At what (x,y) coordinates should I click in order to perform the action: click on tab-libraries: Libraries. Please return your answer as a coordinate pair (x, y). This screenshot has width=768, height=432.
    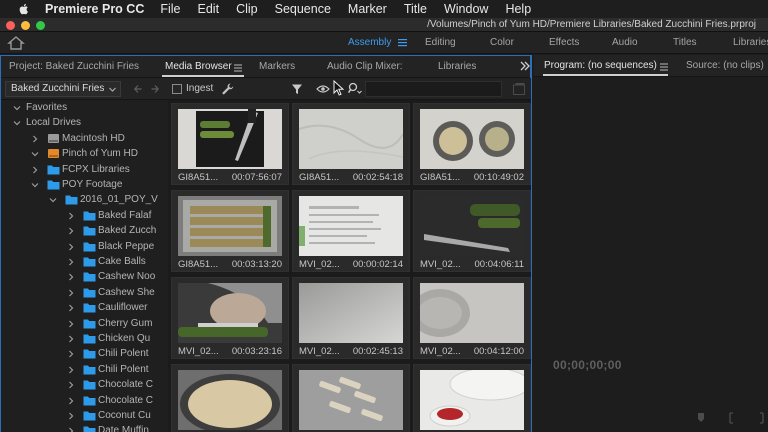
    Looking at the image, I should click on (457, 66).